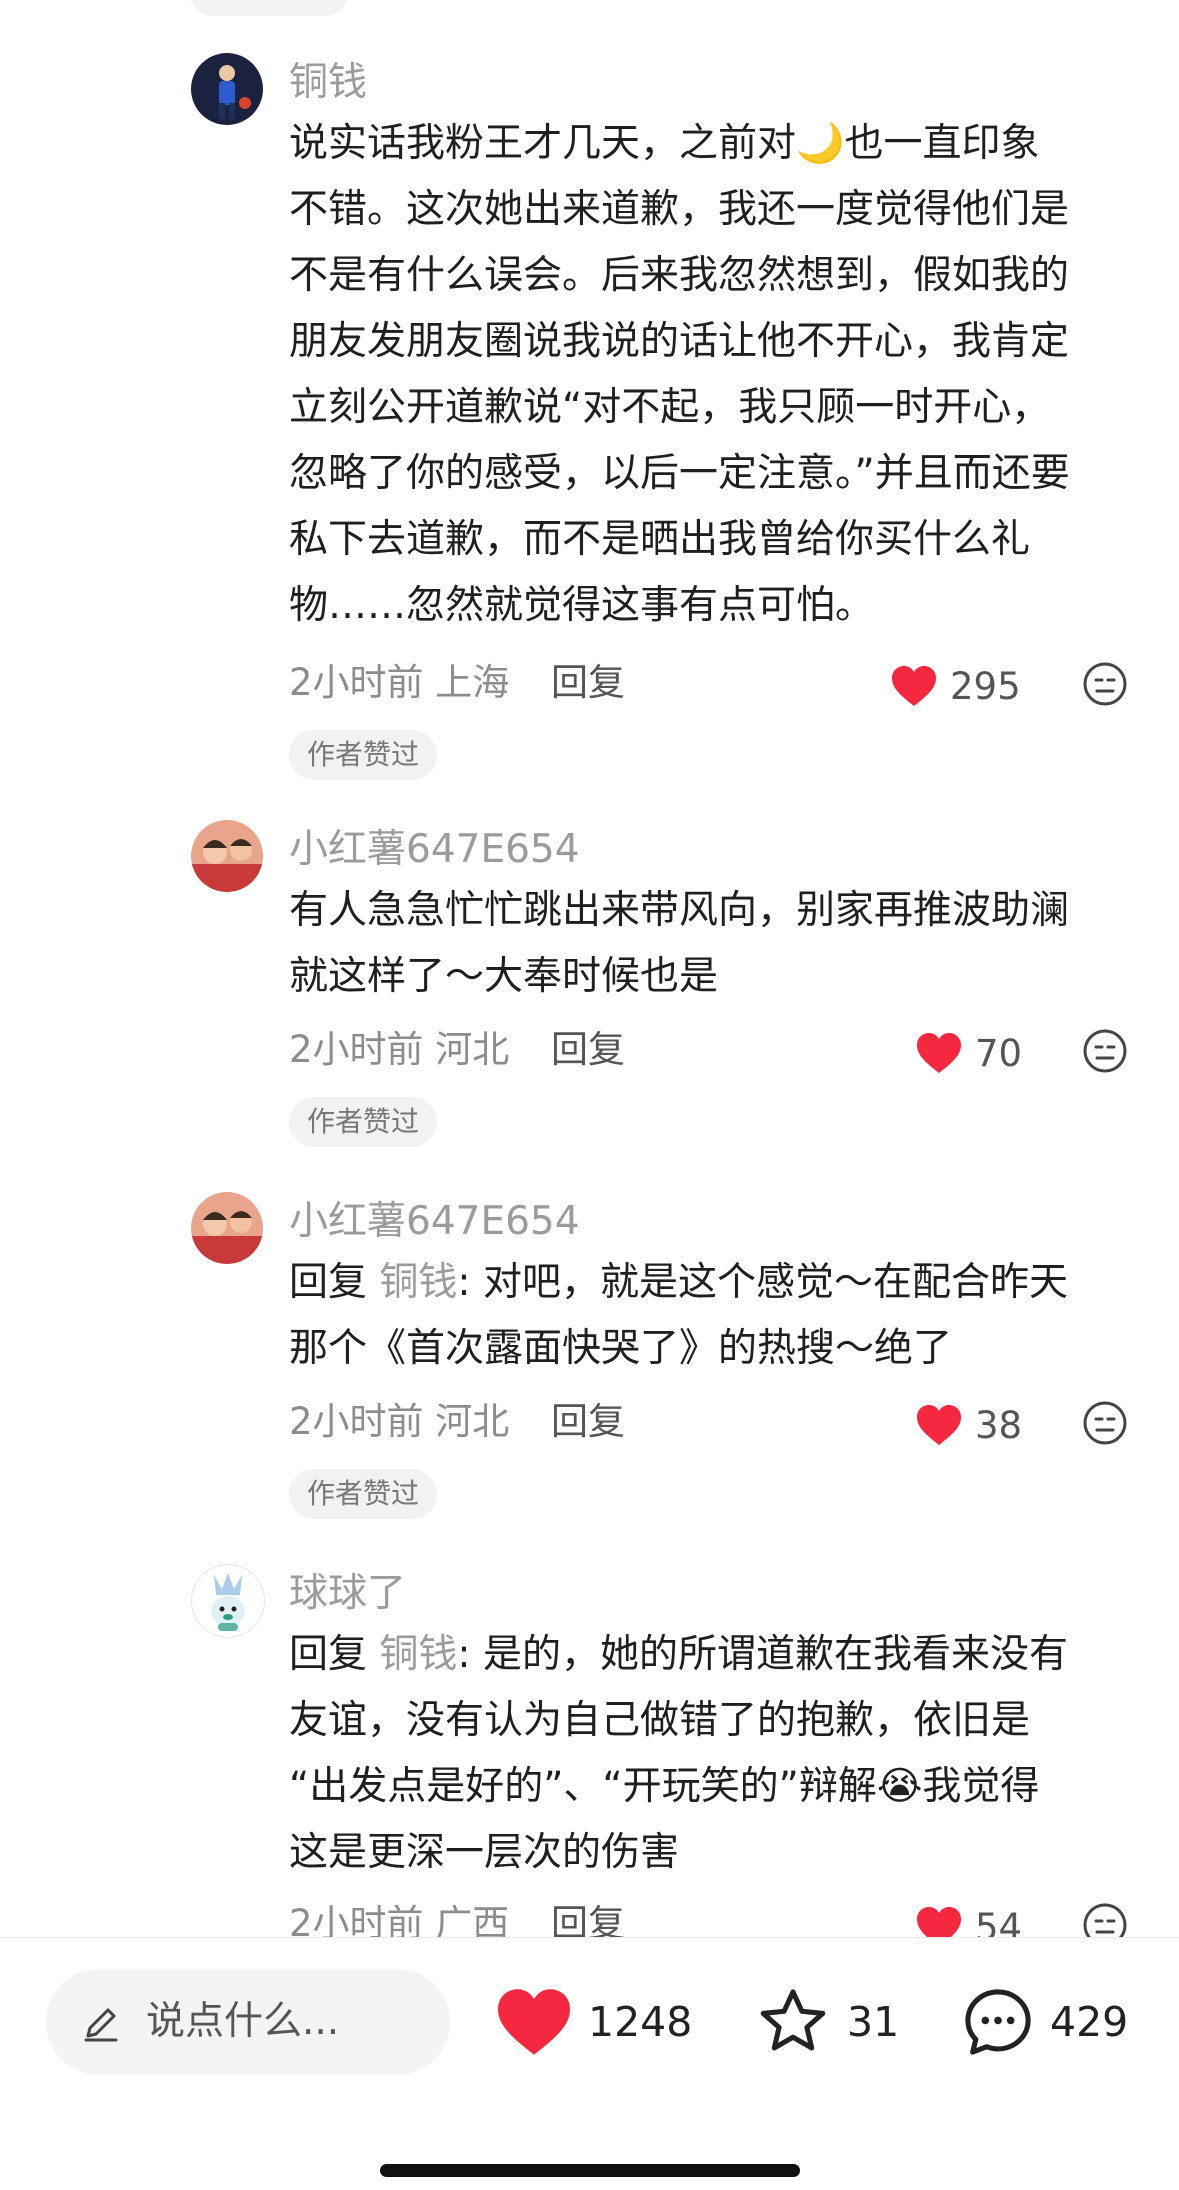  I want to click on like-button: 295, so click(955, 686).